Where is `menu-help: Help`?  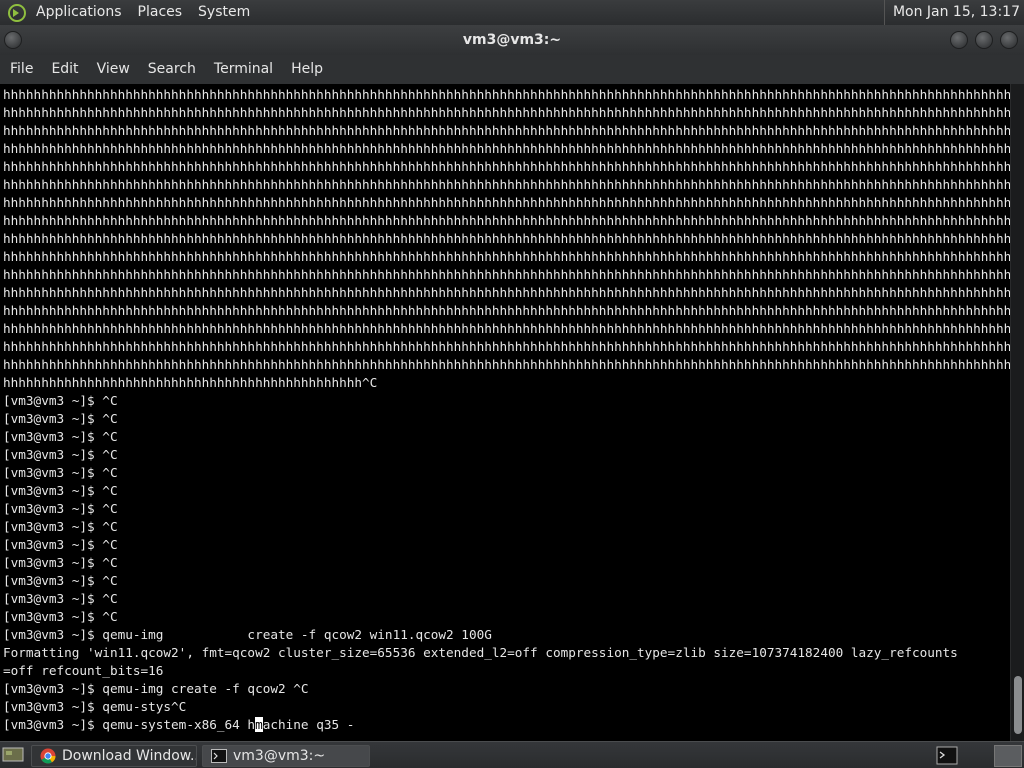 menu-help: Help is located at coordinates (307, 69).